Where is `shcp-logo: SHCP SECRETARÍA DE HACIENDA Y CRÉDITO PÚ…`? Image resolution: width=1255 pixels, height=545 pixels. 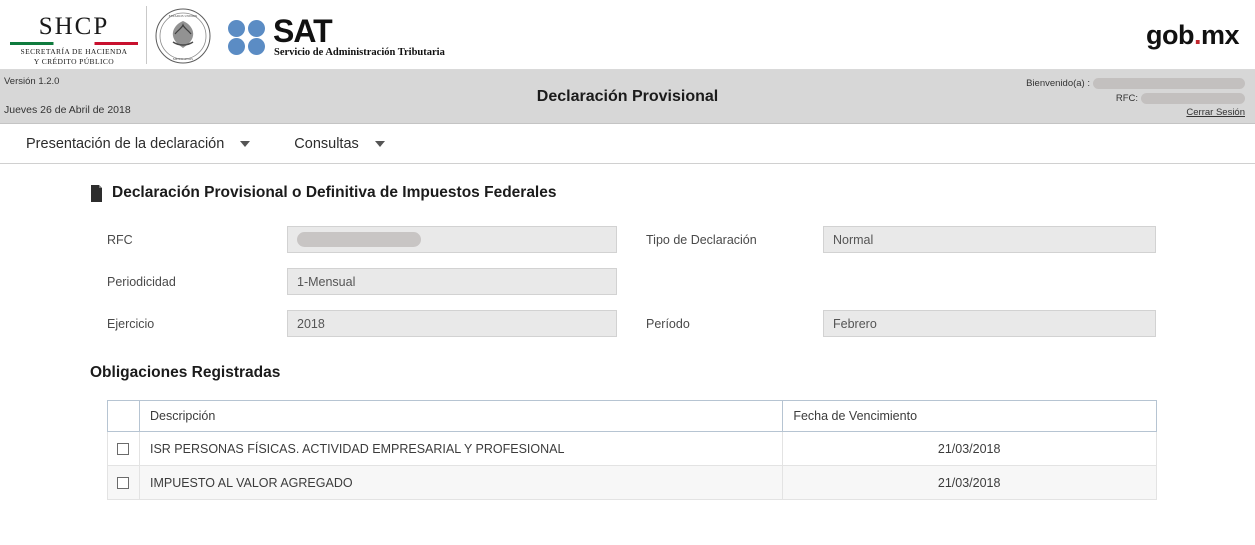 shcp-logo: SHCP SECRETARÍA DE HACIENDA Y CRÉDITO PÚ… is located at coordinates (74, 39).